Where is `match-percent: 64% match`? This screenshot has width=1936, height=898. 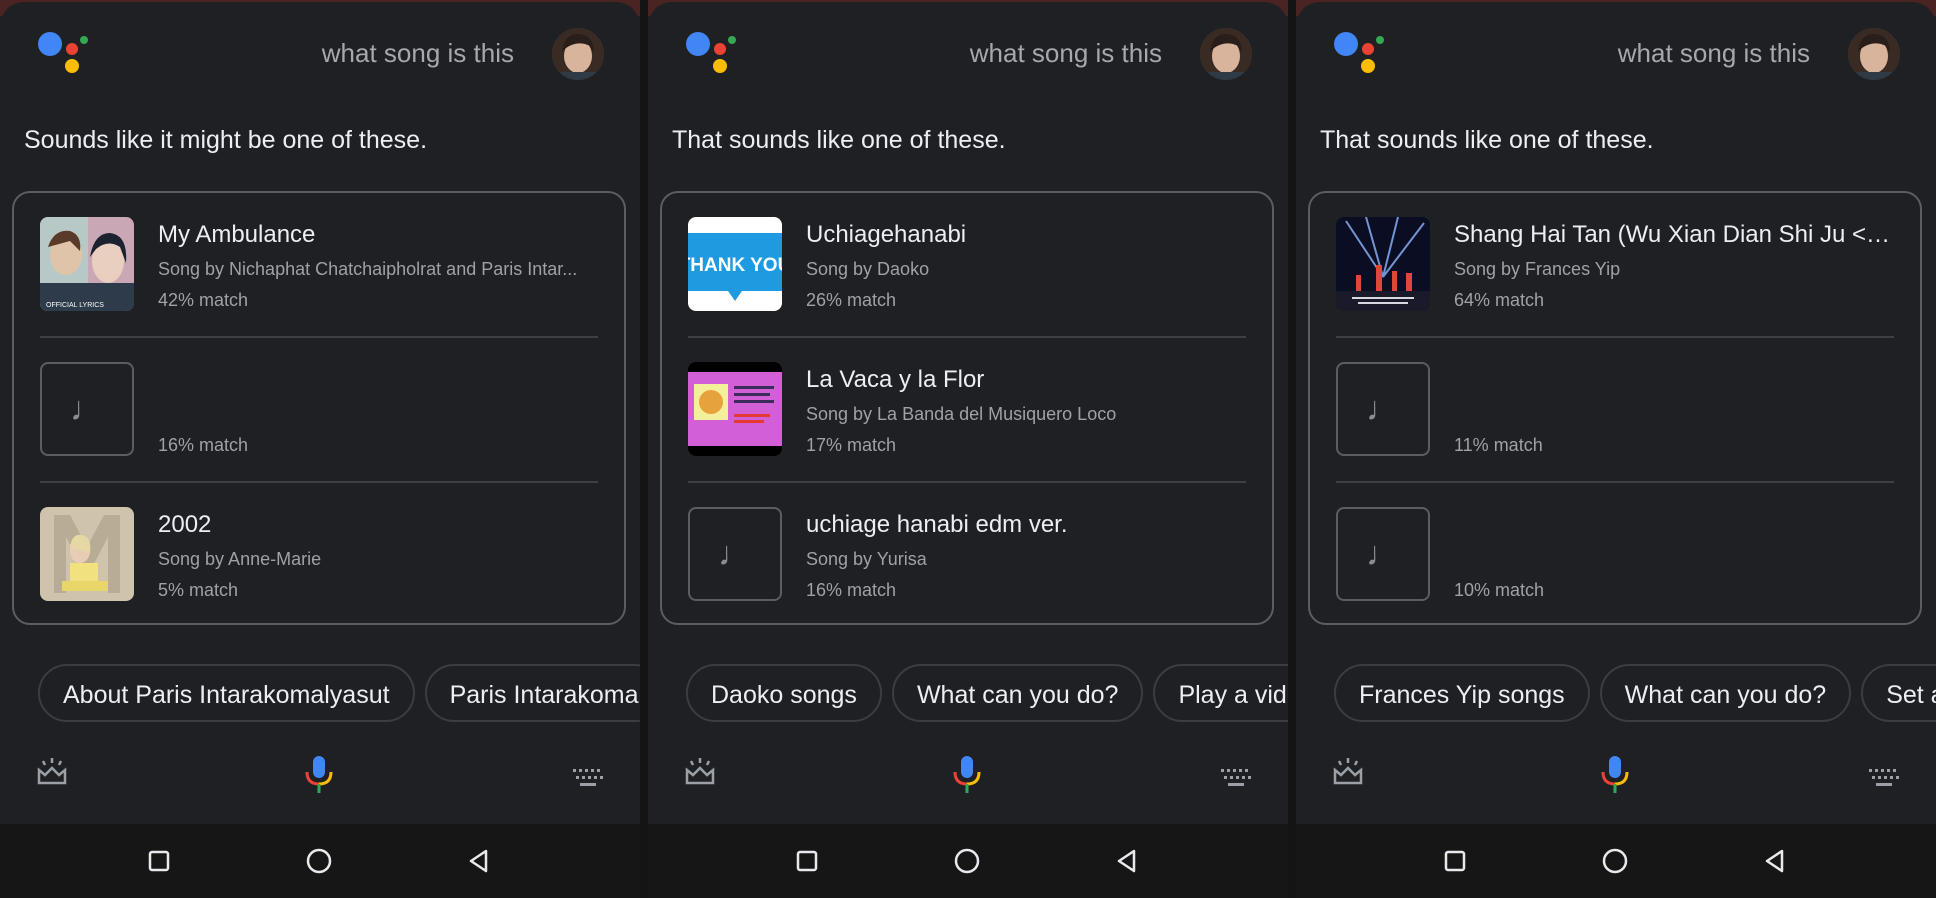 match-percent: 64% match is located at coordinates (1499, 300).